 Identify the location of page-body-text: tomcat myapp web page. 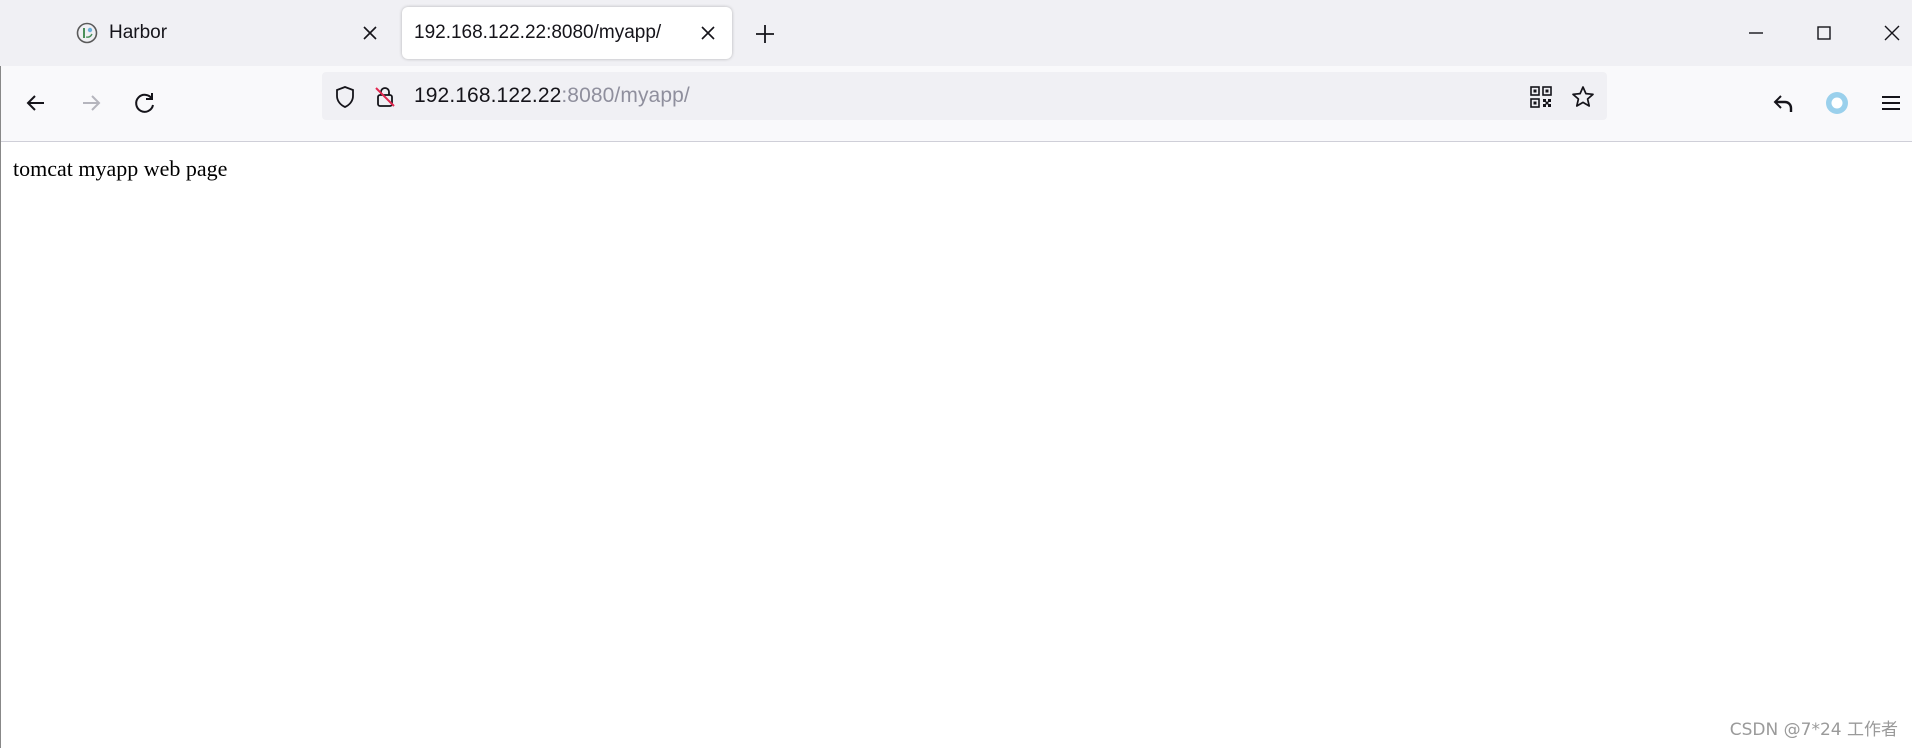
(120, 168).